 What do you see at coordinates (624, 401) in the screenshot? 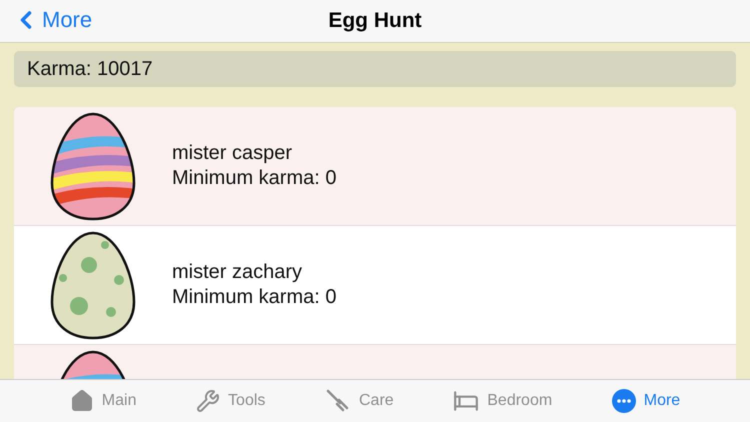
I see `more-icon` at bounding box center [624, 401].